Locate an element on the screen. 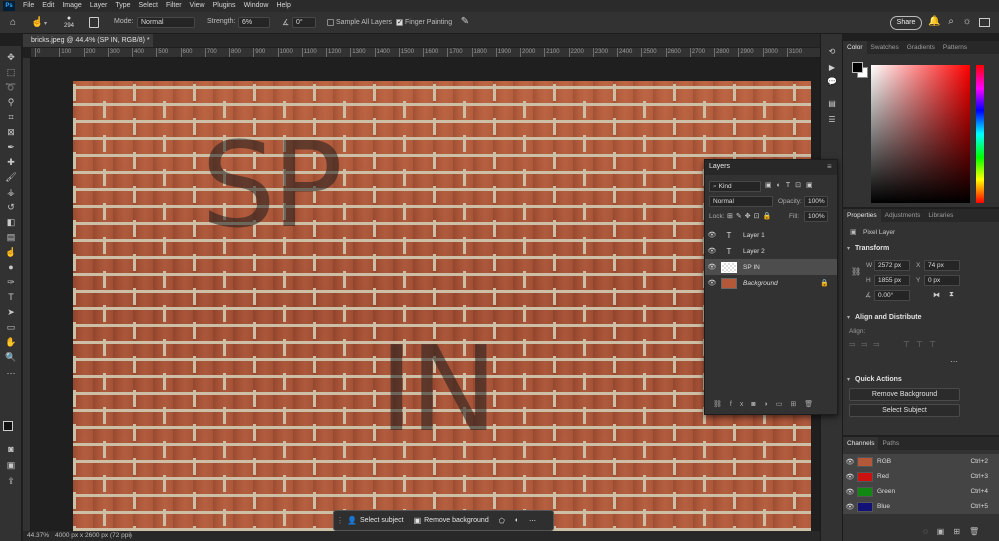  discover-icon: ☼ is located at coordinates (967, 22).